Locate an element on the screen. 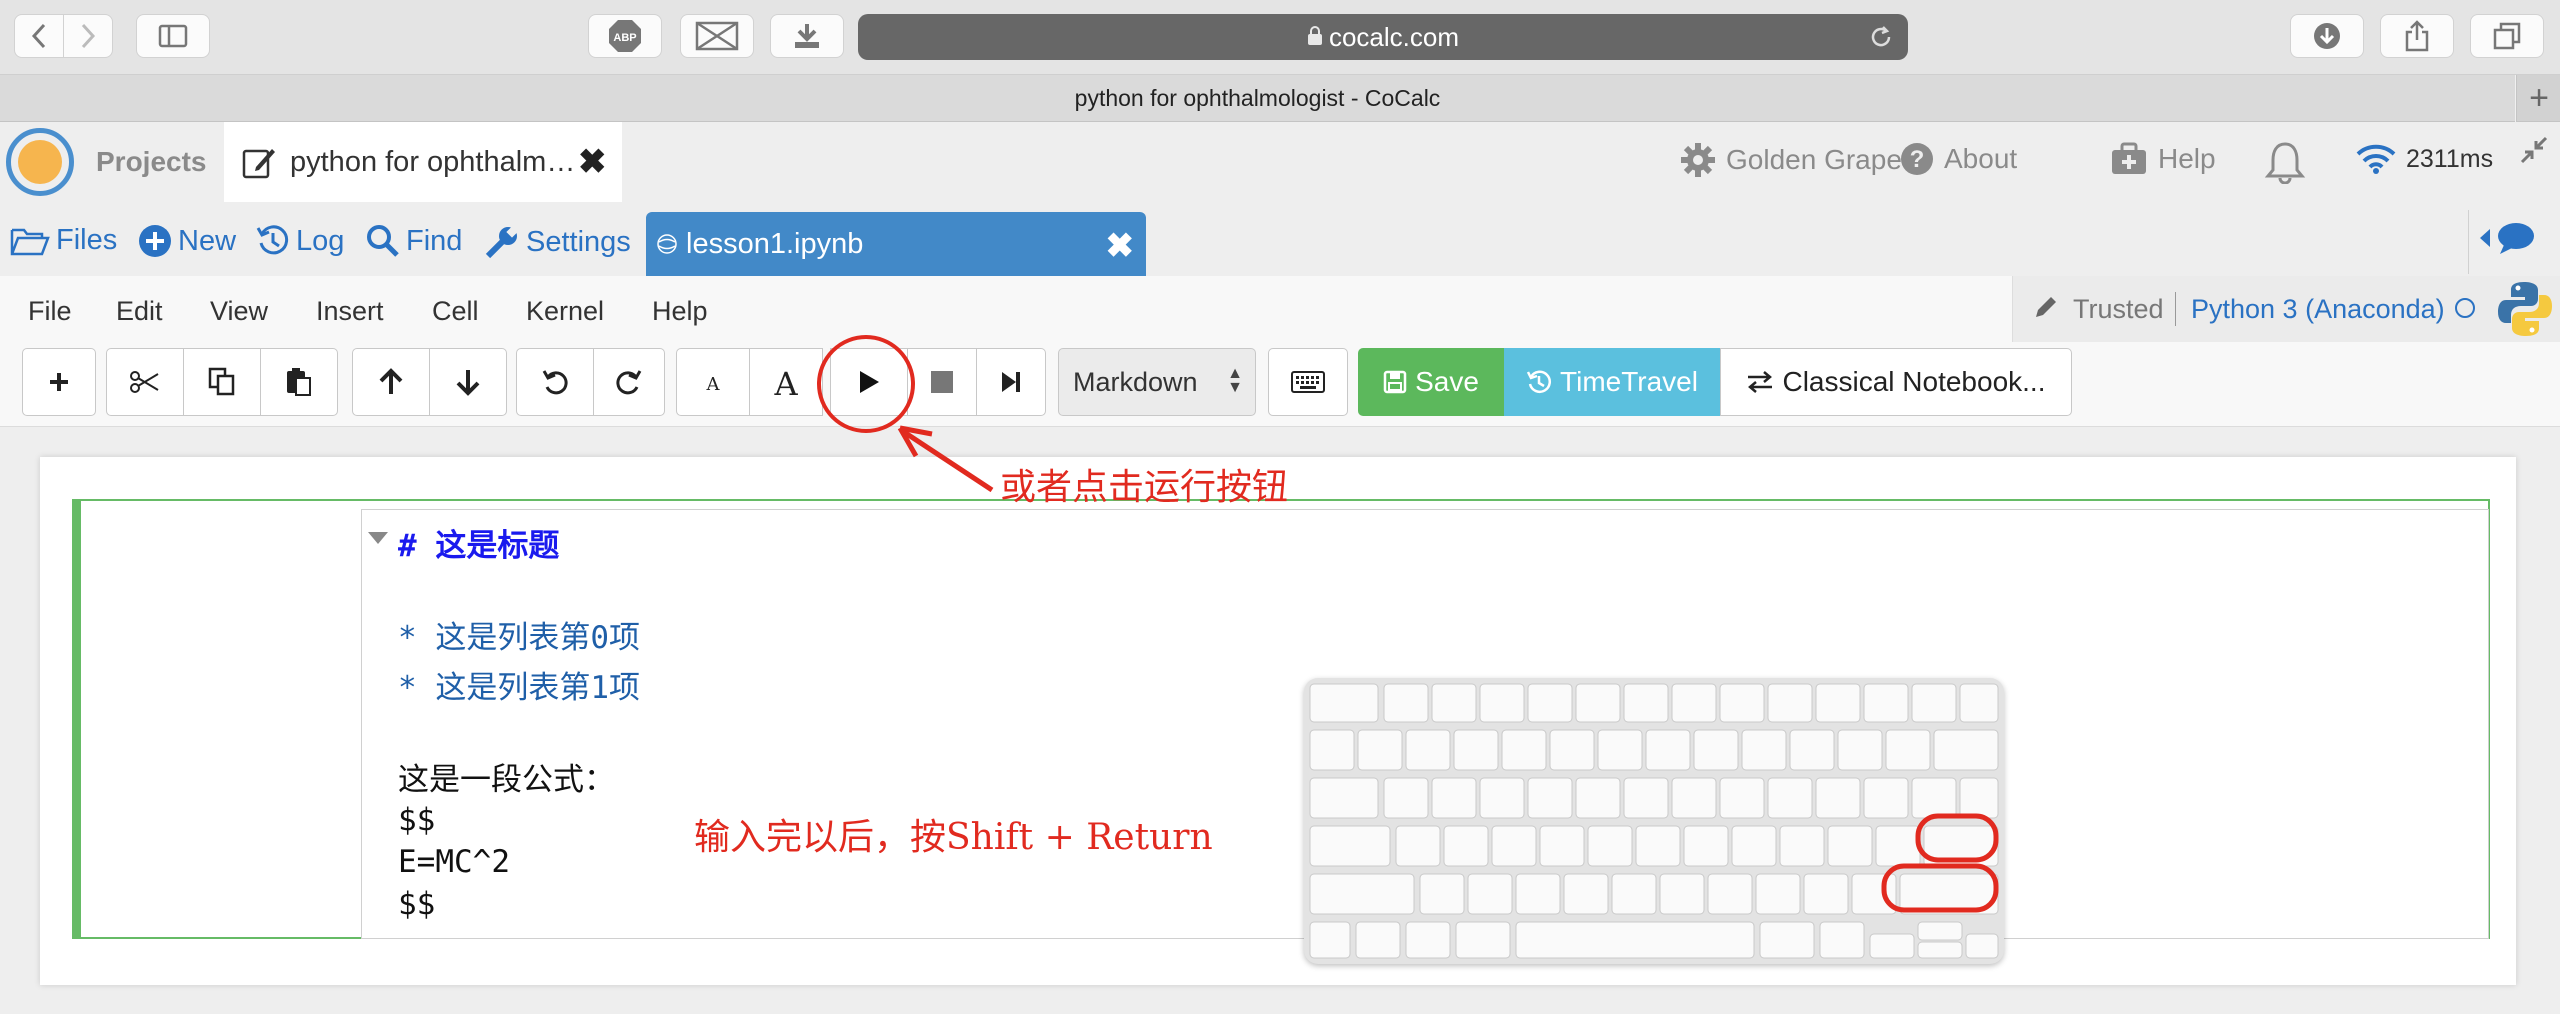  shortcut-note: 输入完以后，按Shift + Return is located at coordinates (953, 837).